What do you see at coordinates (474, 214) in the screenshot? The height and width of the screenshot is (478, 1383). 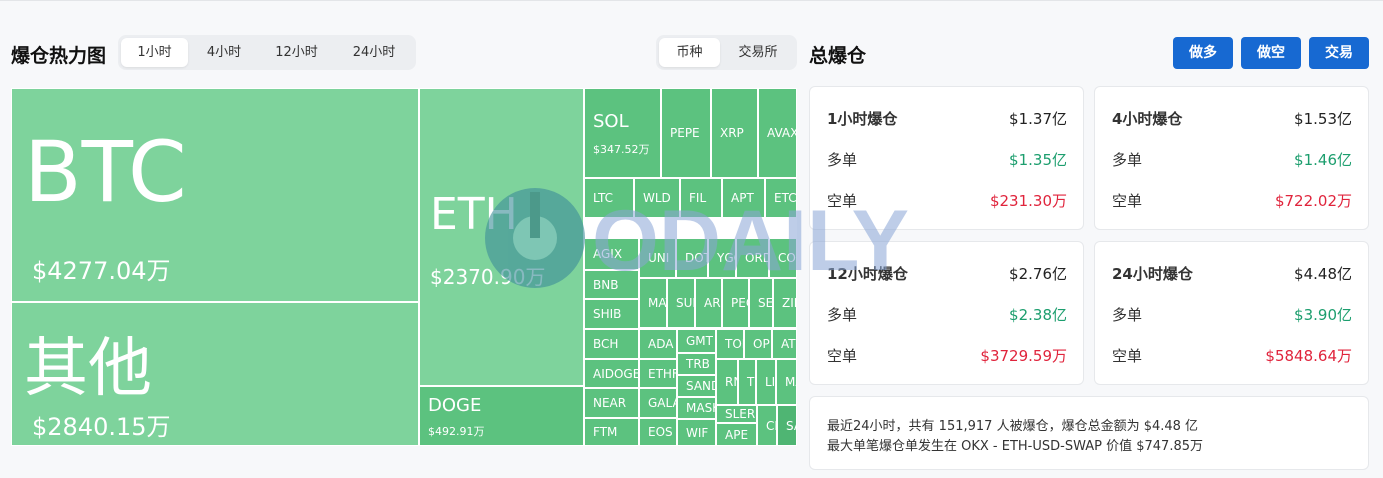 I see `treemap-cell-label: ETH` at bounding box center [474, 214].